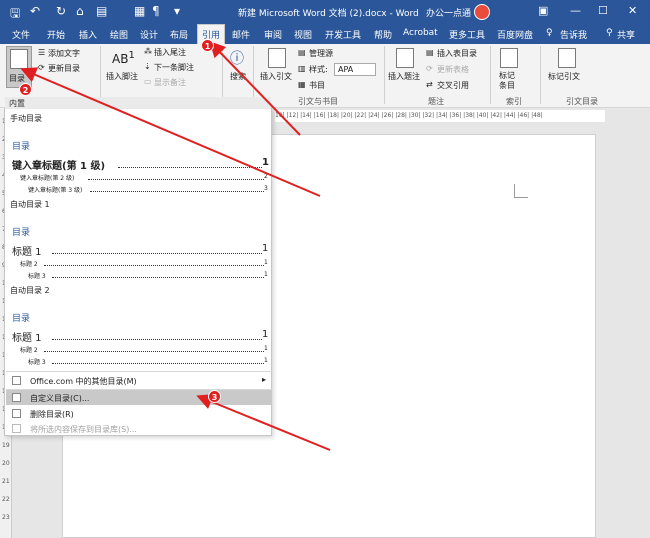 Image resolution: width=650 pixels, height=538 pixels. Describe the element at coordinates (420, 33) in the screenshot. I see `tab-acrobat: Acrobat` at that location.